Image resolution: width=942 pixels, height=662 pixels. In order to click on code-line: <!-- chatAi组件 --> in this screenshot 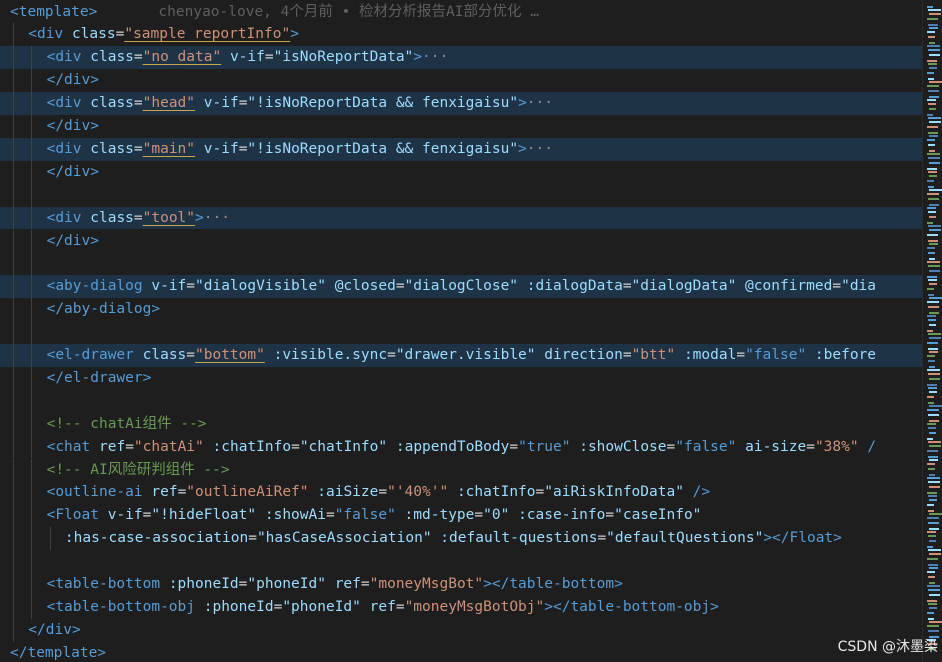, I will do `click(461, 424)`.